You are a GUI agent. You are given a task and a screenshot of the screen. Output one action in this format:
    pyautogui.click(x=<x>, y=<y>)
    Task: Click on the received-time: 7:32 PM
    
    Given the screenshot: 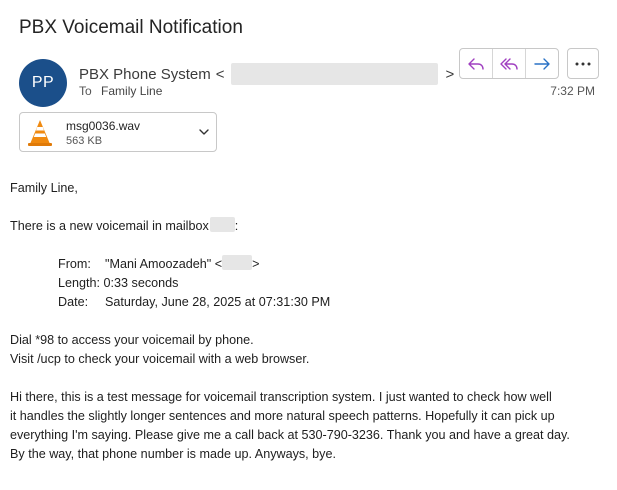 What is the action you would take?
    pyautogui.click(x=572, y=91)
    